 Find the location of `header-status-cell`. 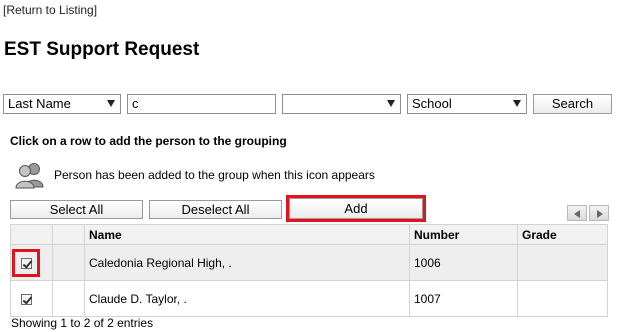

header-status-cell is located at coordinates (68, 234).